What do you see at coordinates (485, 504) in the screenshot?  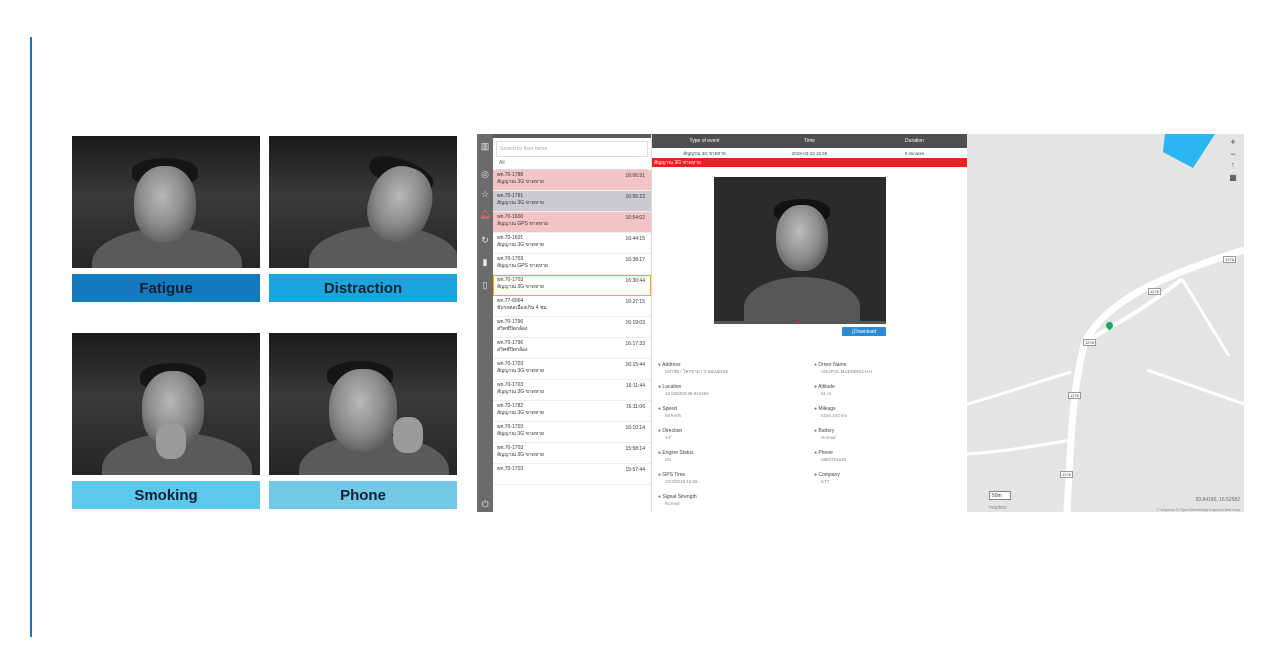 I see `power-icon: ⏻` at bounding box center [485, 504].